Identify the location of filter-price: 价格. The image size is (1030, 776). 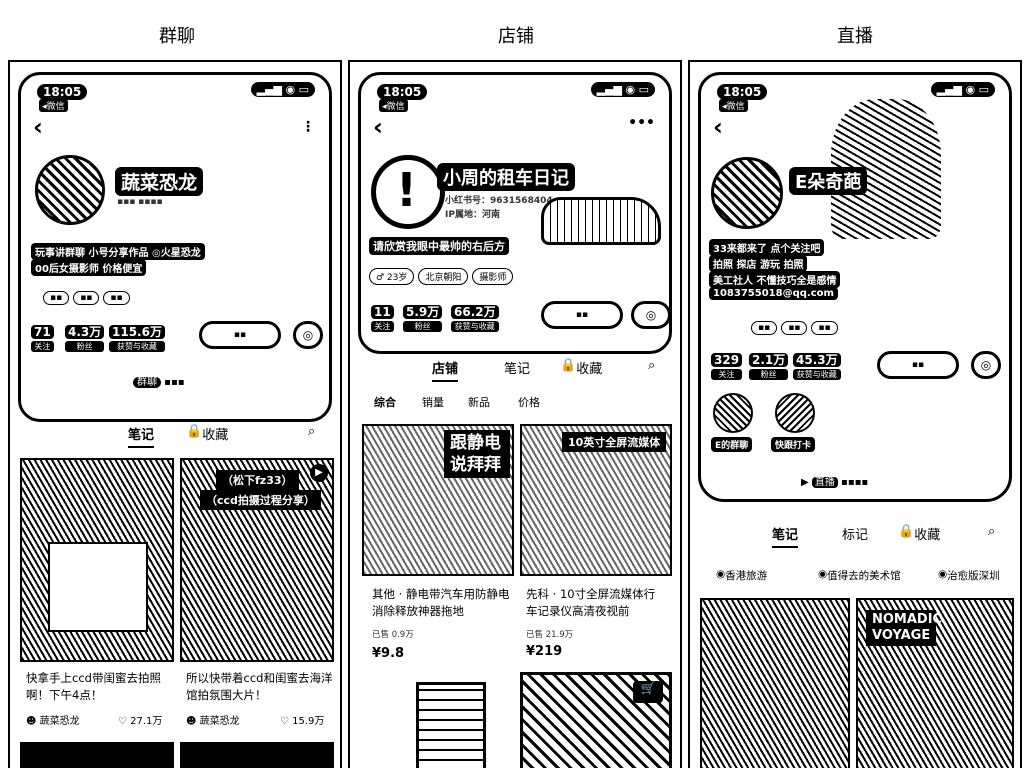
(529, 402).